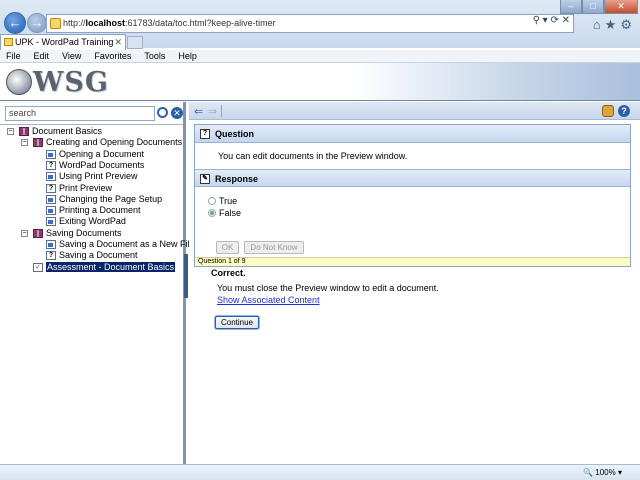  What do you see at coordinates (412, 178) in the screenshot?
I see `response-header: ✎ Response` at bounding box center [412, 178].